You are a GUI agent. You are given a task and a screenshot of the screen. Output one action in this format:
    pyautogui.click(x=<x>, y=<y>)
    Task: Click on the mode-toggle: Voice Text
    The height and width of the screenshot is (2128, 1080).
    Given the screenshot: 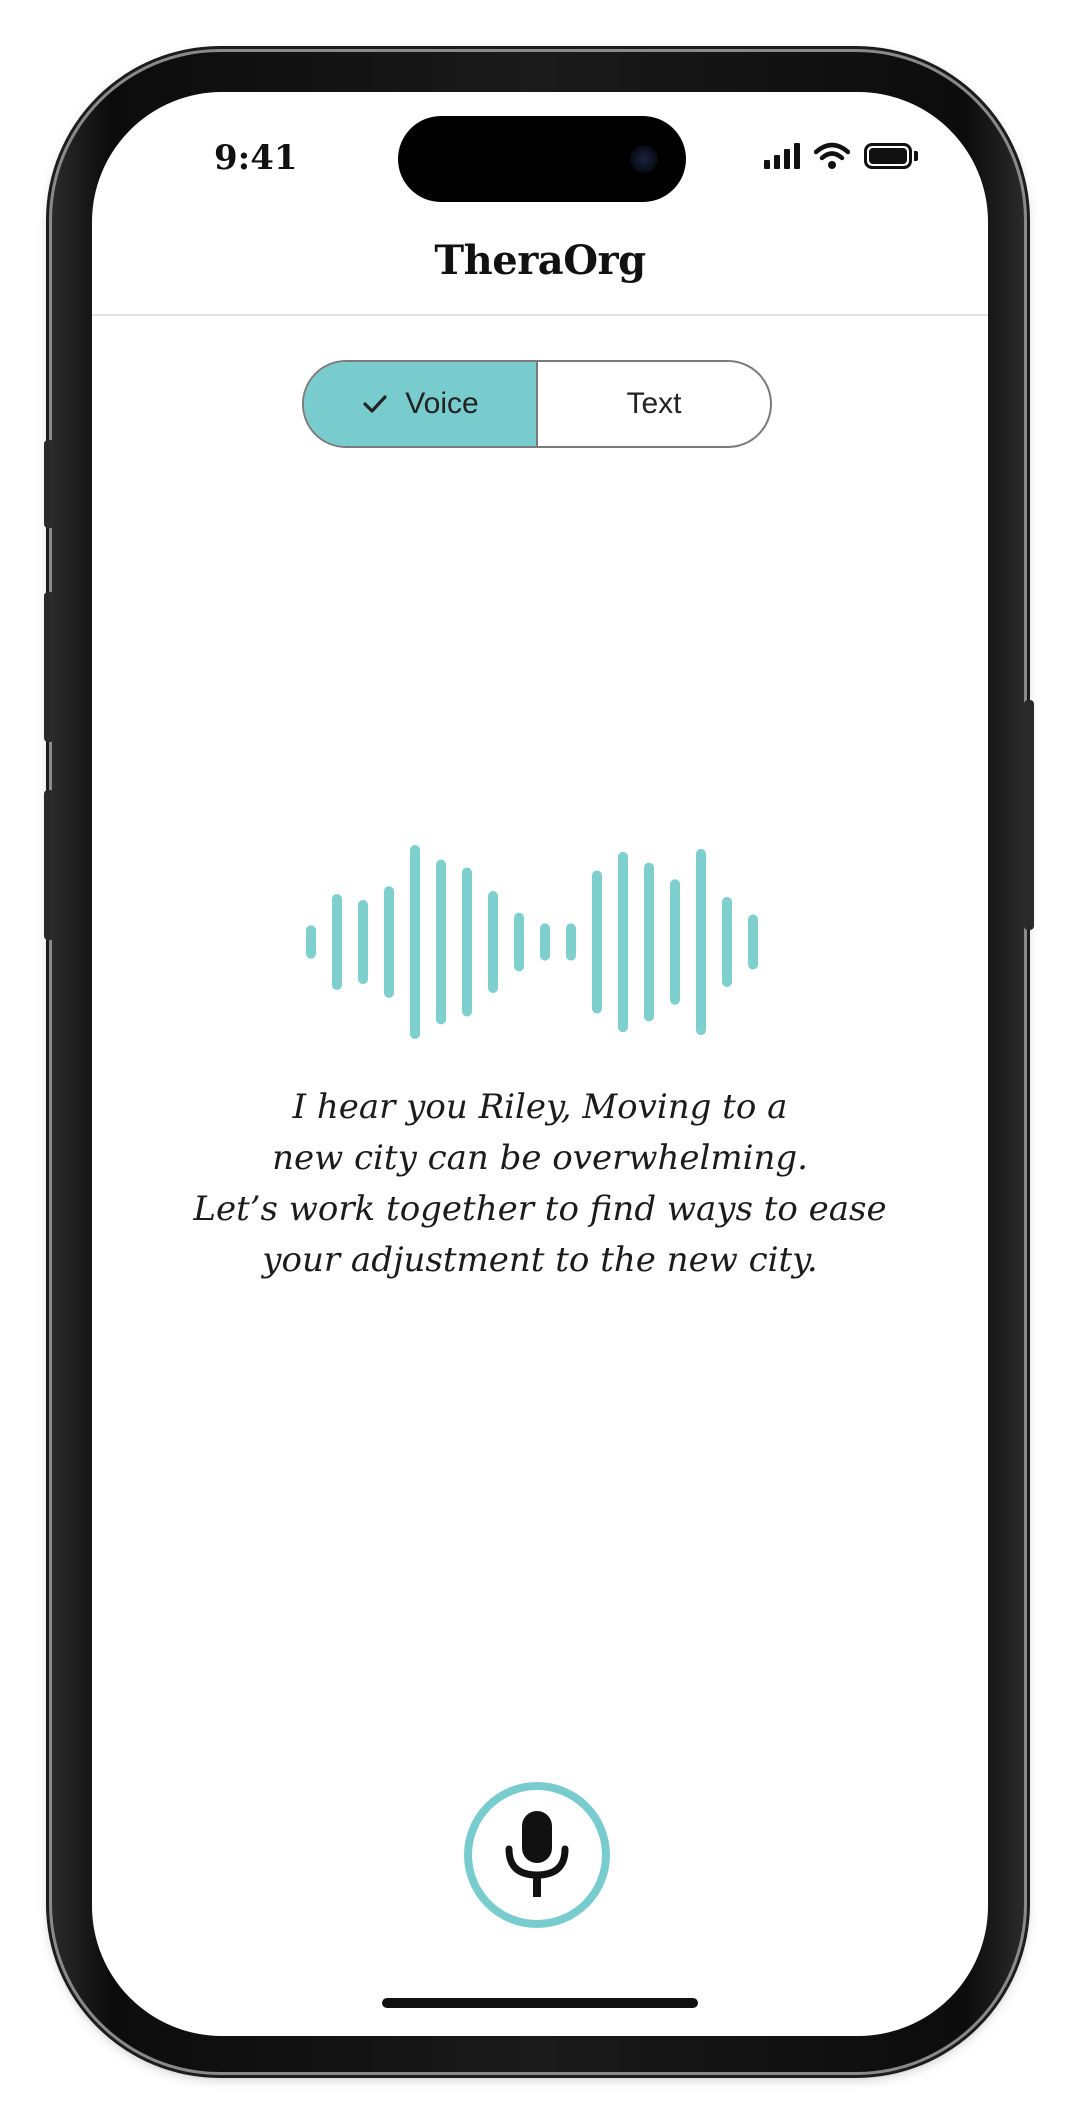 What is the action you would take?
    pyautogui.click(x=537, y=404)
    